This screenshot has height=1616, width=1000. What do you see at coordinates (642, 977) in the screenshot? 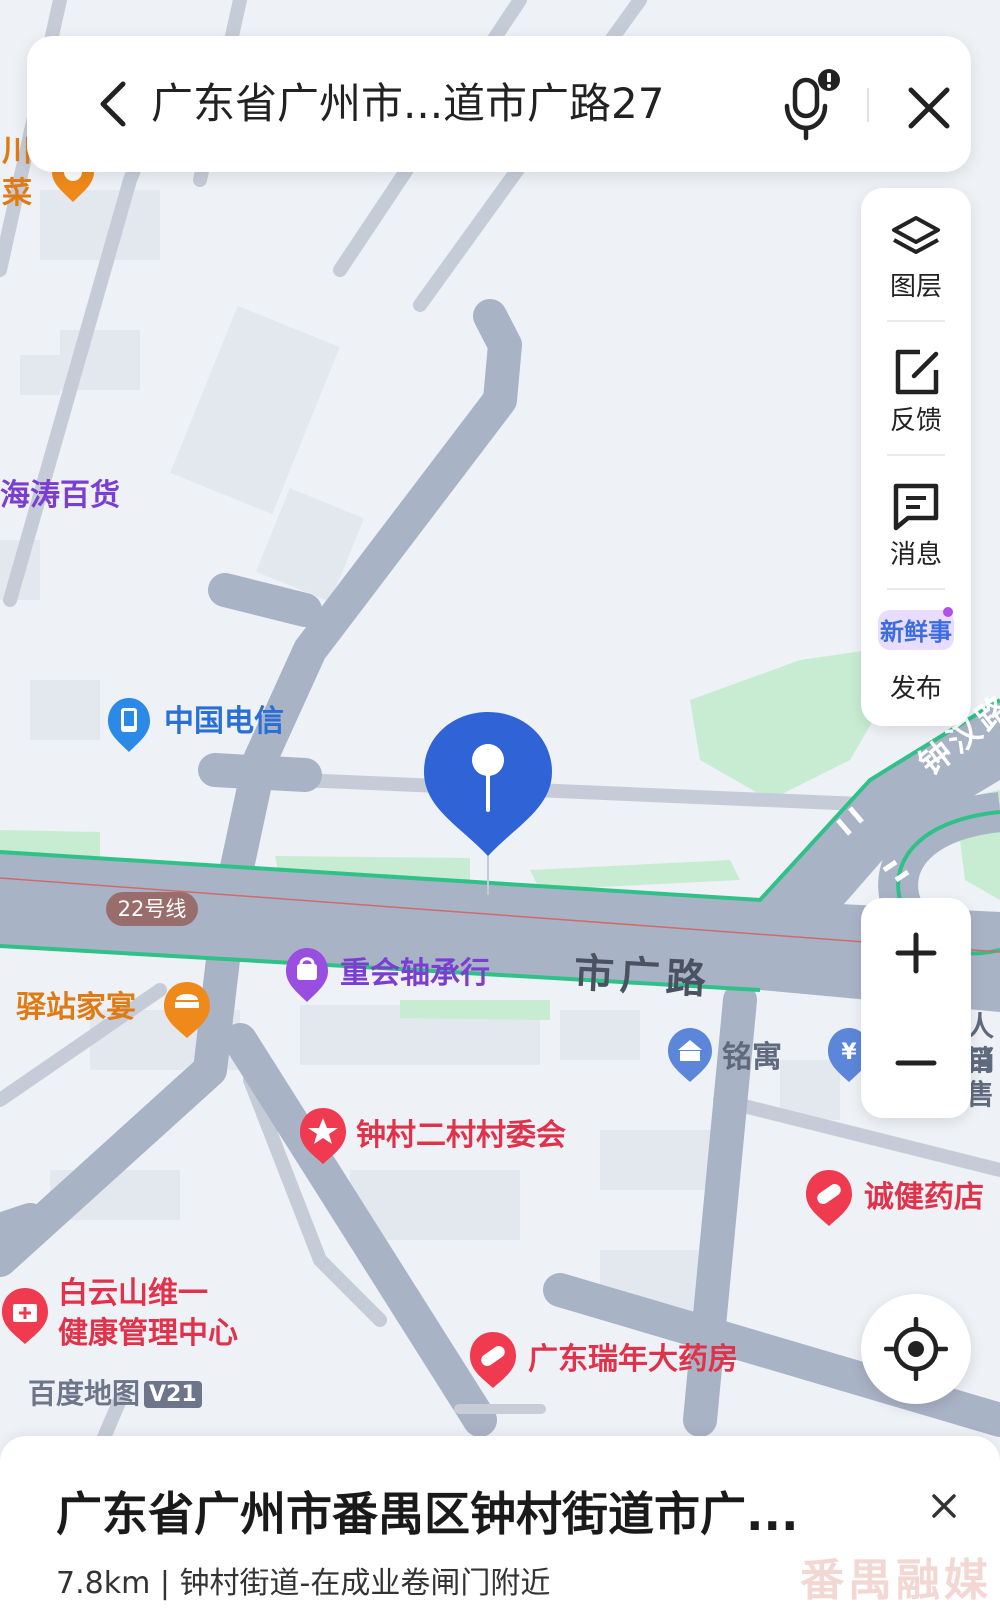
I see `road-label-shiguang: 市广路` at bounding box center [642, 977].